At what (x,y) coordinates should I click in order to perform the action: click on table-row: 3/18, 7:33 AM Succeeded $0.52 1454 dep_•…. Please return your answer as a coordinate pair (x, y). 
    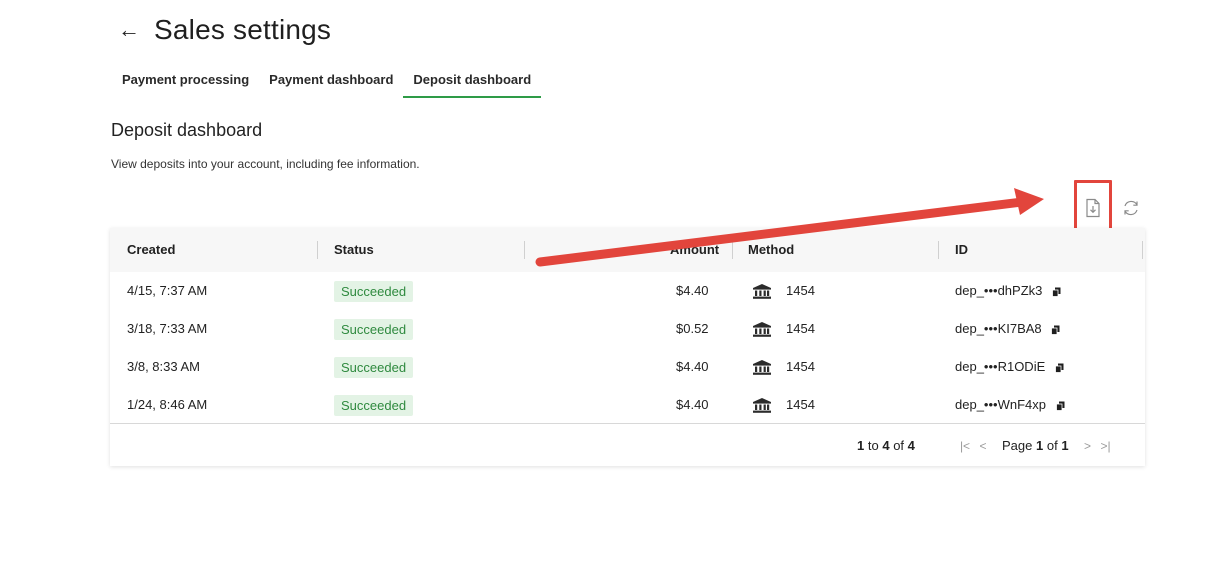
    Looking at the image, I should click on (627, 329).